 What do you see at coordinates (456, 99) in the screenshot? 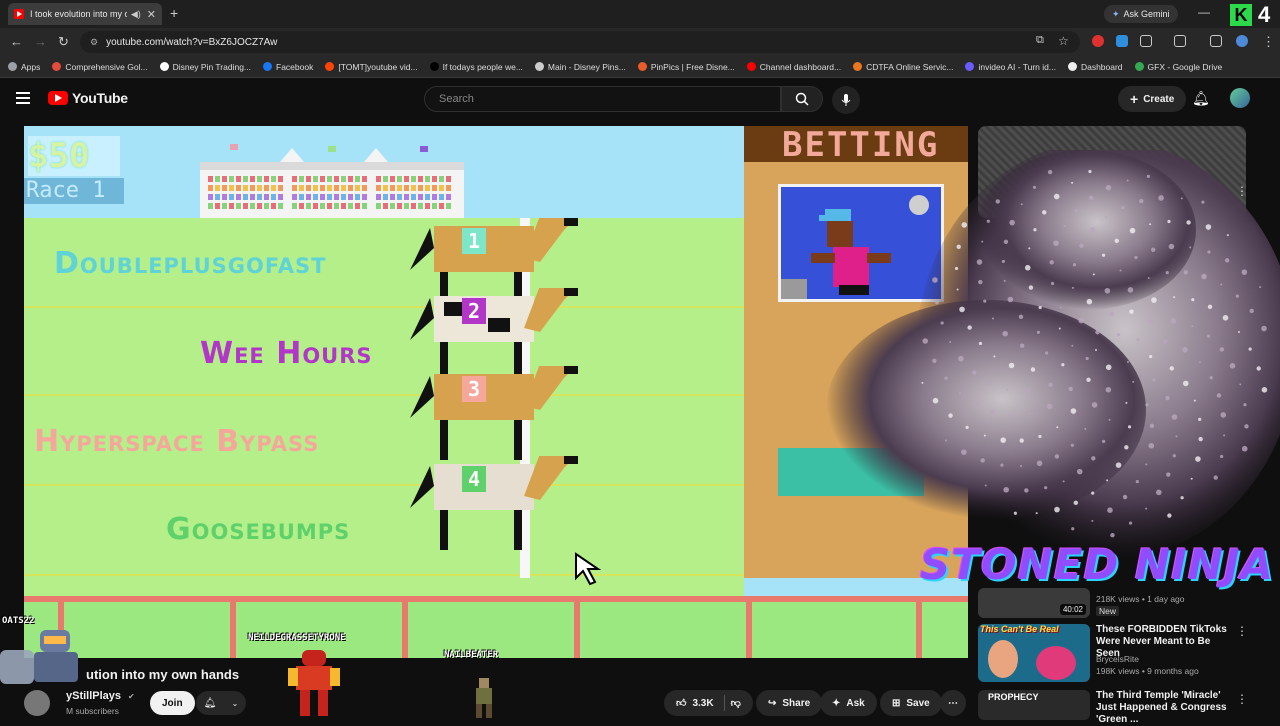
I see `search-placeholder: Search` at bounding box center [456, 99].